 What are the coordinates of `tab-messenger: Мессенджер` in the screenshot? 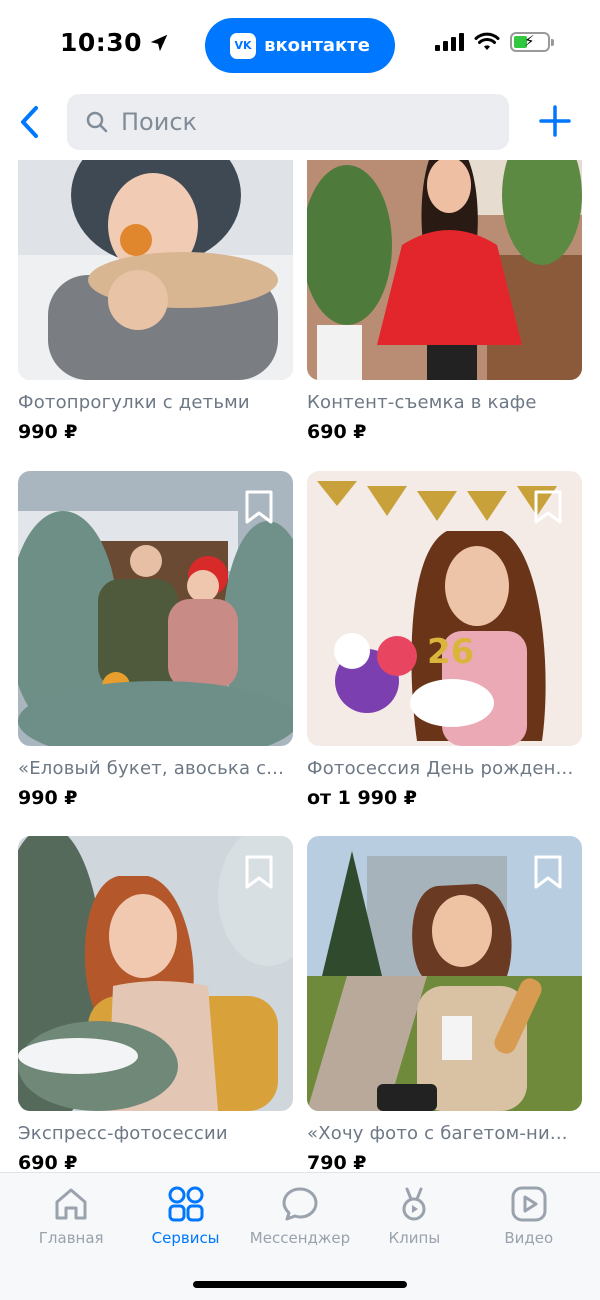 It's located at (300, 1216).